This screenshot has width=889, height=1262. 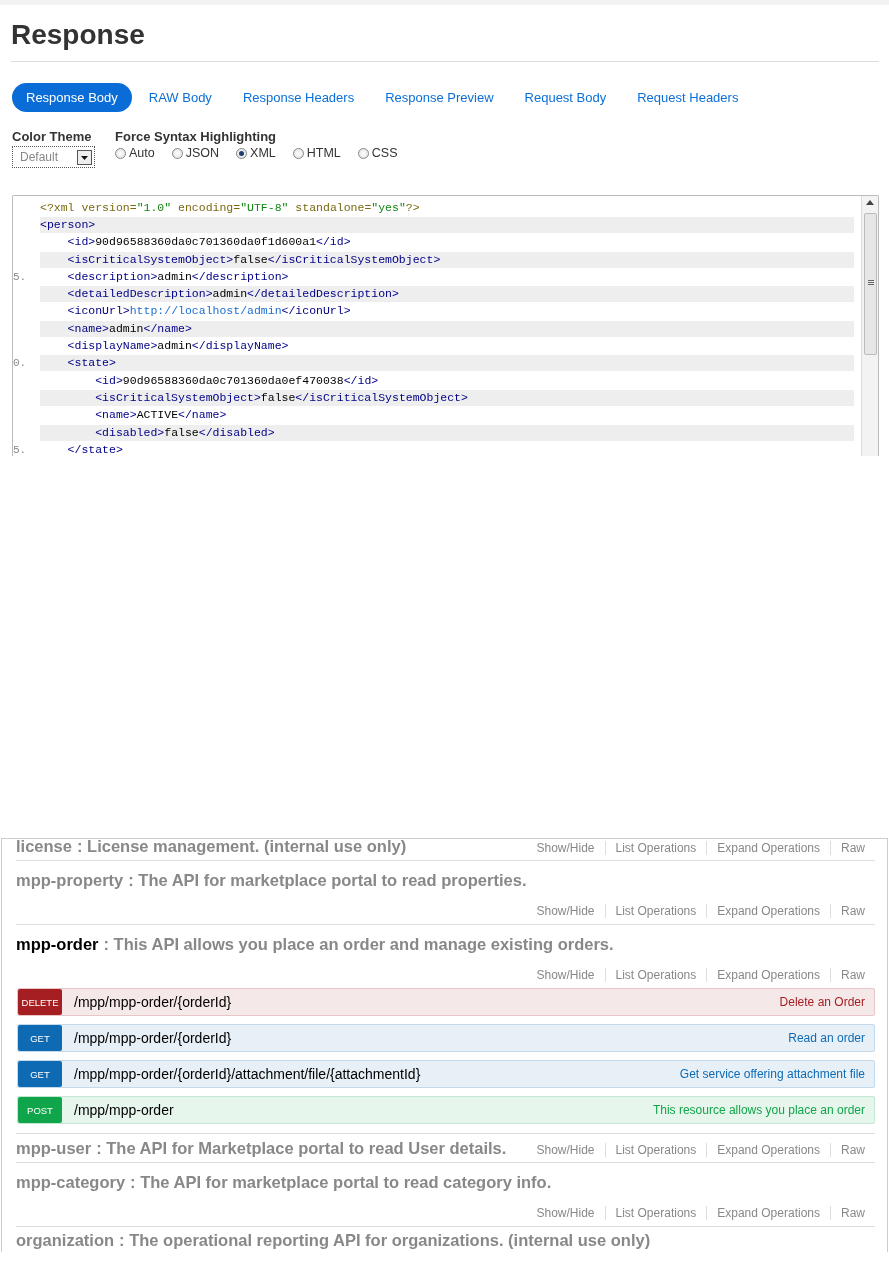 I want to click on endpoint-row: DELETE /mpp/mpp-order/{orderId} Delete an Order, so click(x=446, y=1002).